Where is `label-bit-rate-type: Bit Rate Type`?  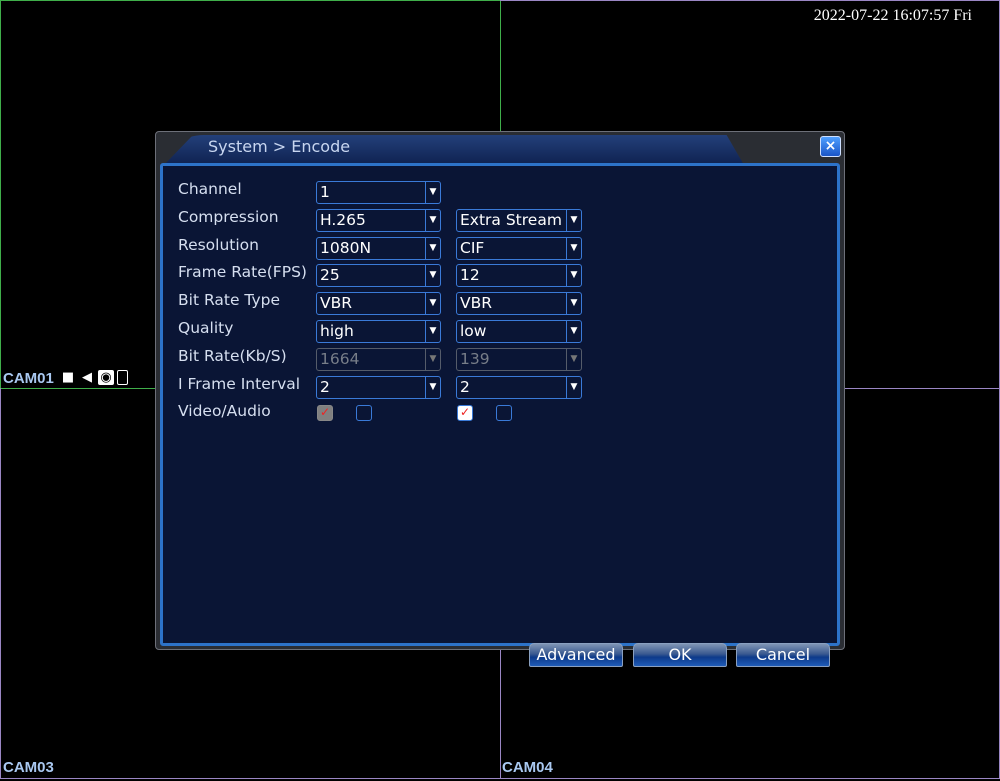 label-bit-rate-type: Bit Rate Type is located at coordinates (229, 300).